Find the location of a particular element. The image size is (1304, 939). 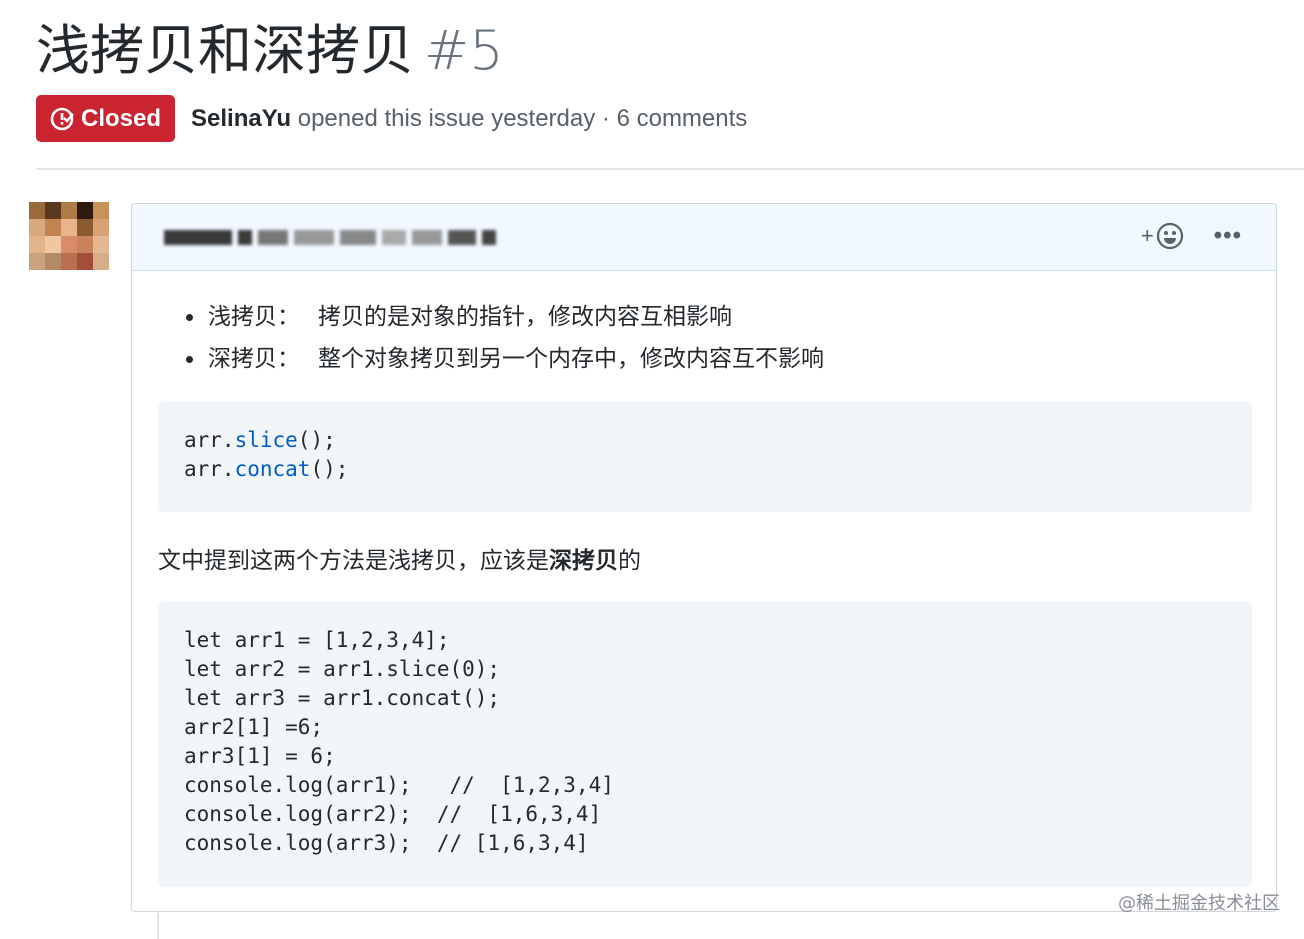

timeline-line is located at coordinates (158, 926).